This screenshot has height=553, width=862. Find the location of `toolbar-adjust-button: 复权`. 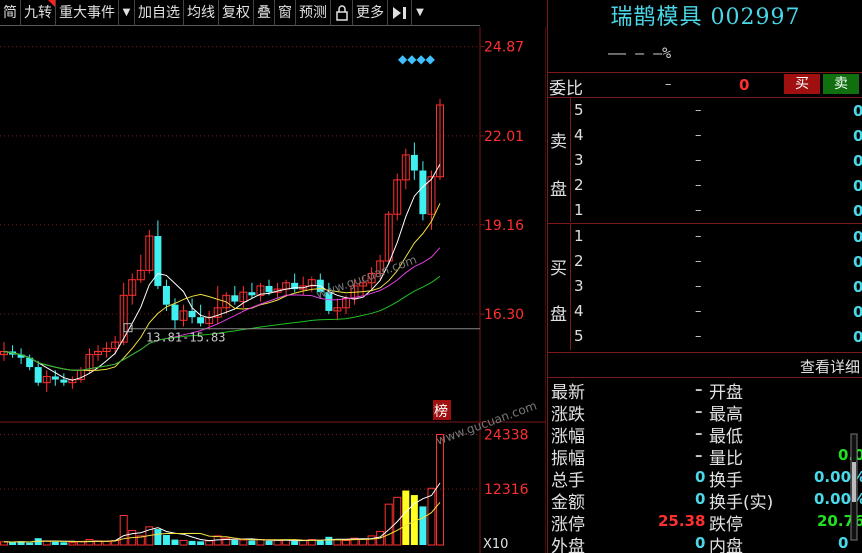

toolbar-adjust-button: 复权 is located at coordinates (236, 13).